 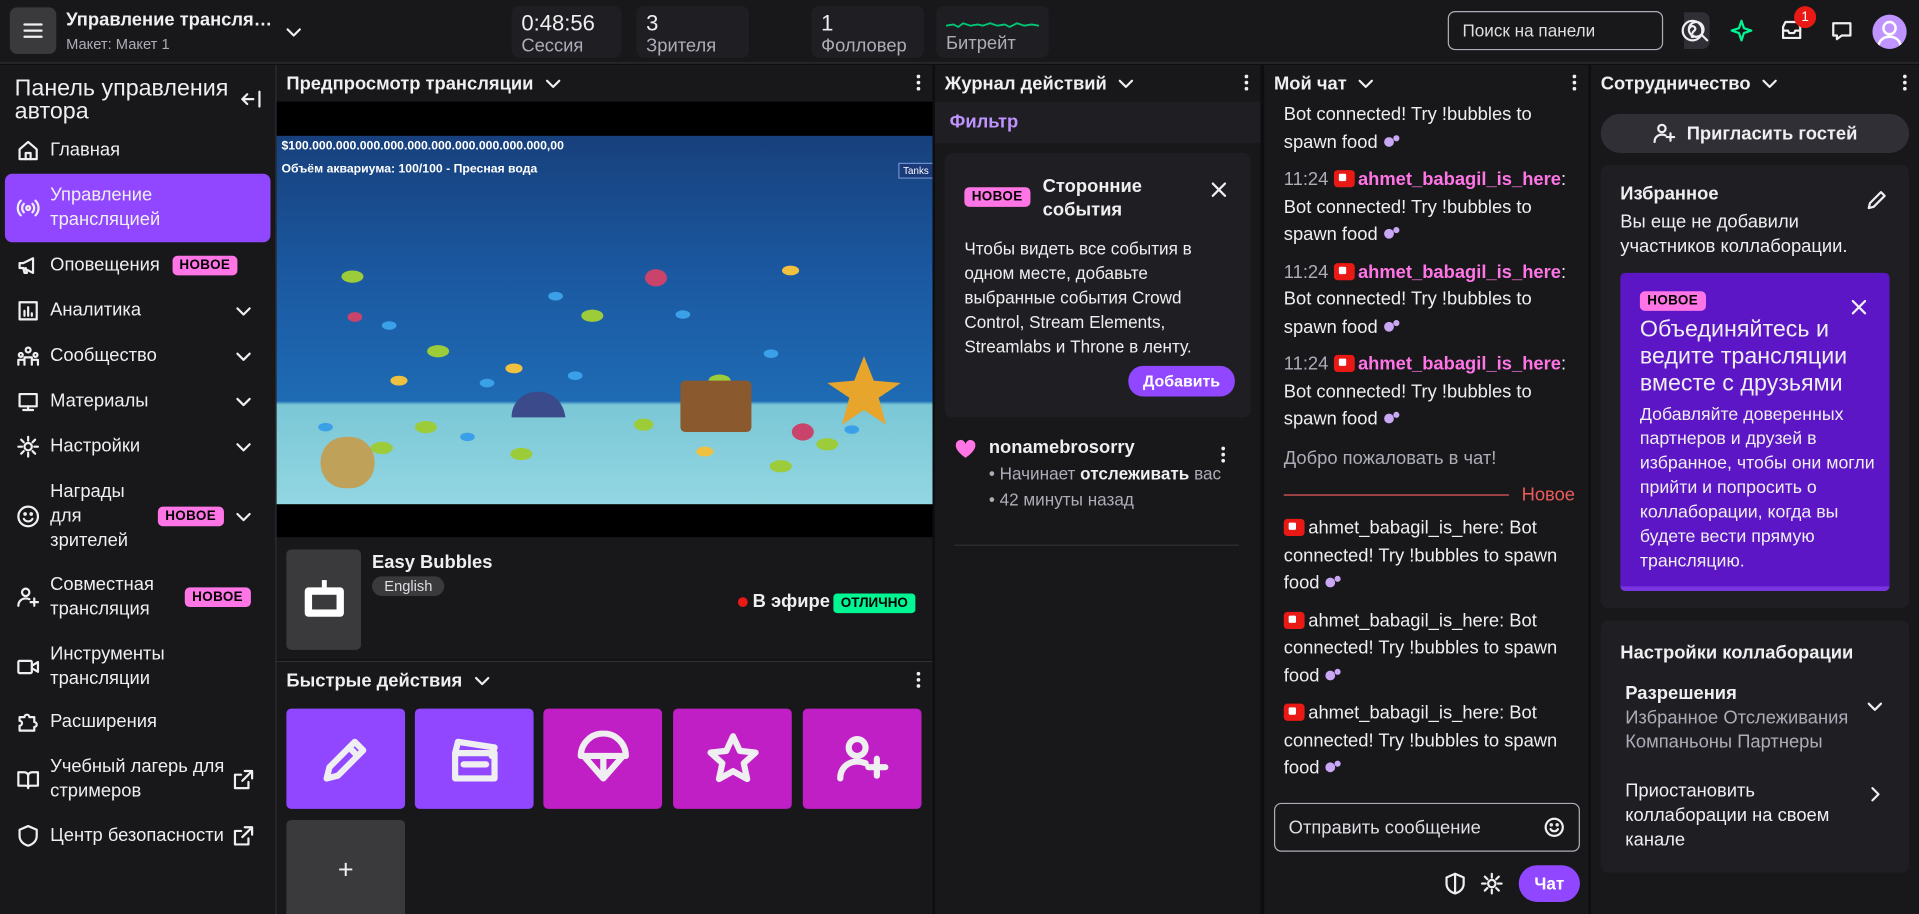 What do you see at coordinates (346, 866) in the screenshot?
I see `add-quick-action-button: +` at bounding box center [346, 866].